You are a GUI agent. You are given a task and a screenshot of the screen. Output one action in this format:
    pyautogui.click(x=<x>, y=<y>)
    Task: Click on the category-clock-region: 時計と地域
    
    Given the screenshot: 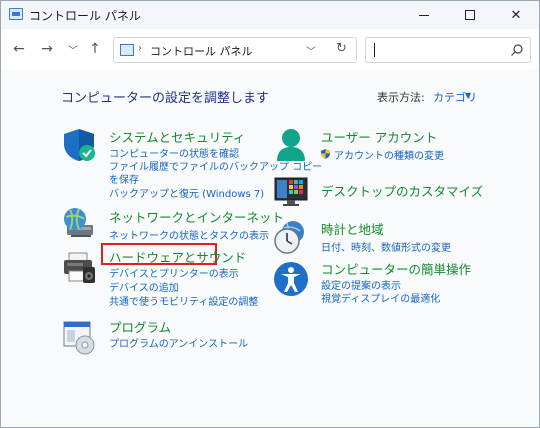 What is the action you would take?
    pyautogui.click(x=352, y=228)
    